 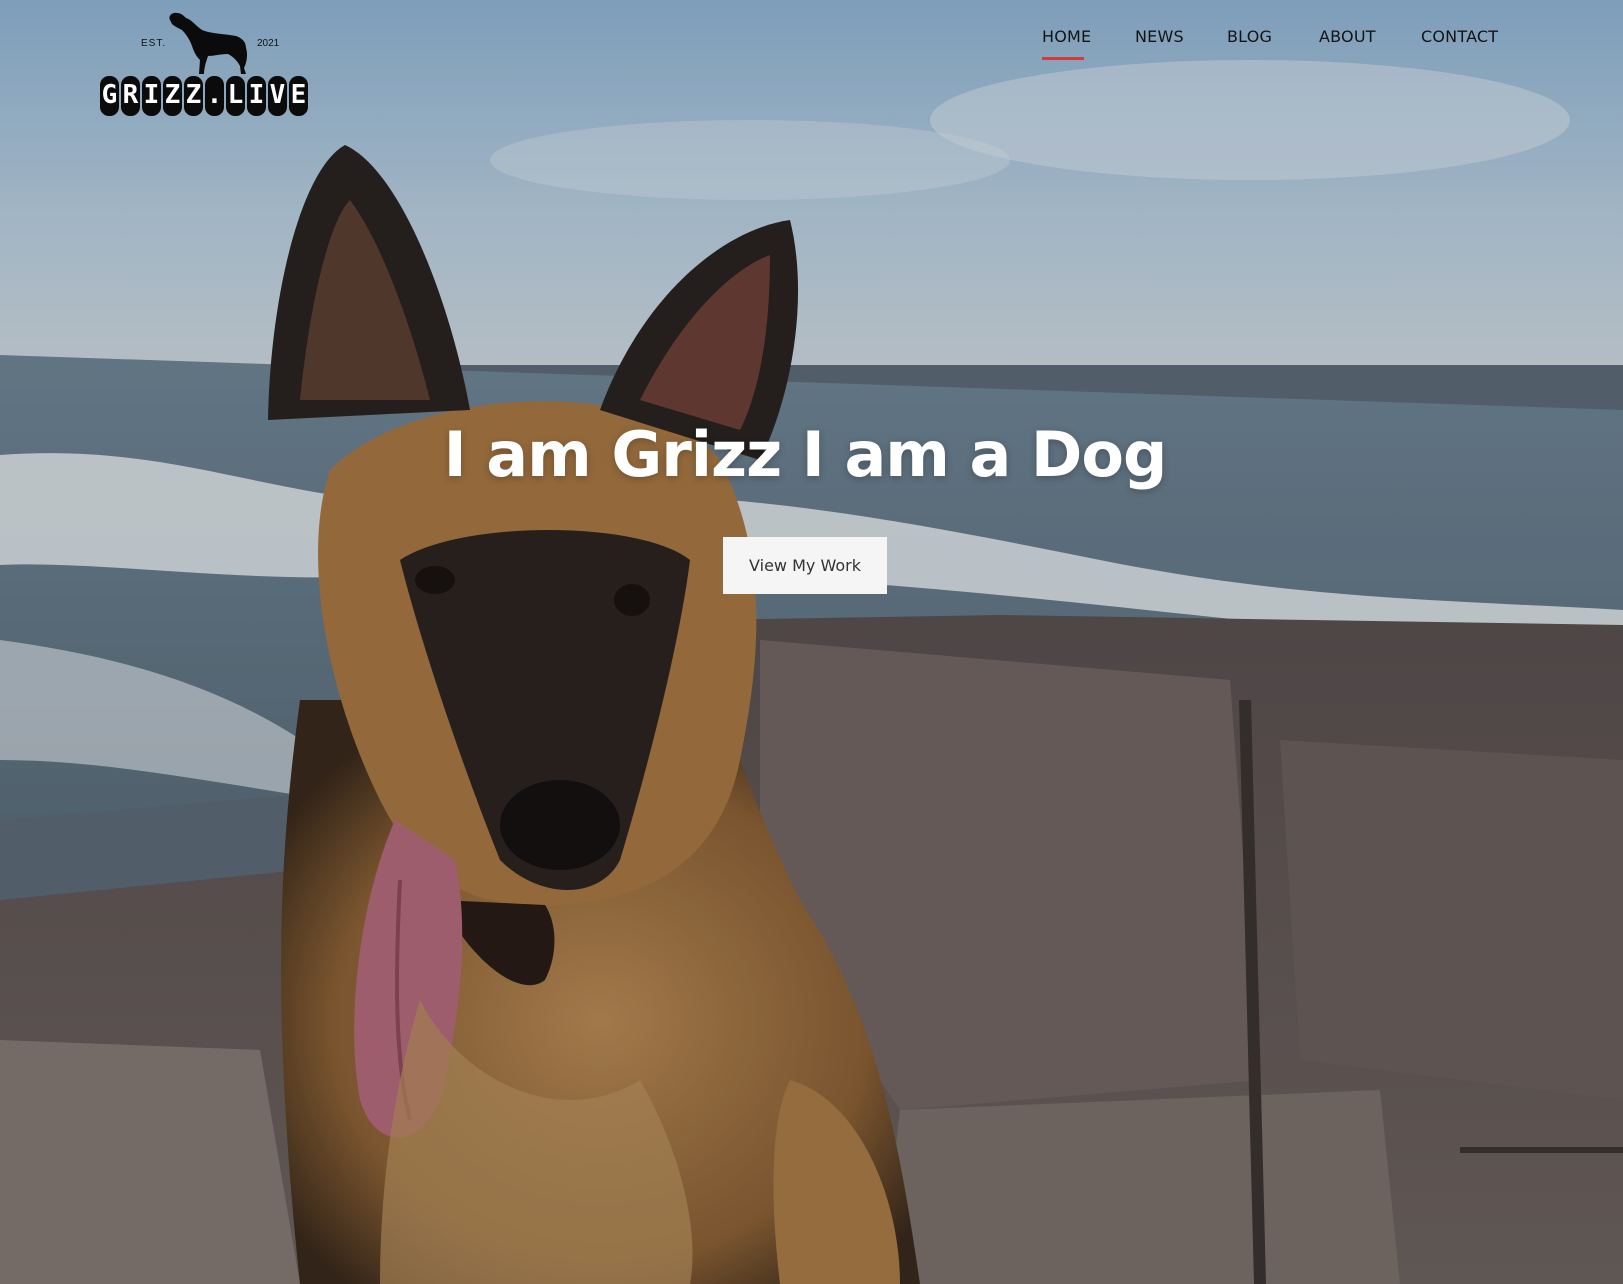 What do you see at coordinates (298, 96) in the screenshot?
I see `logo-letter: E` at bounding box center [298, 96].